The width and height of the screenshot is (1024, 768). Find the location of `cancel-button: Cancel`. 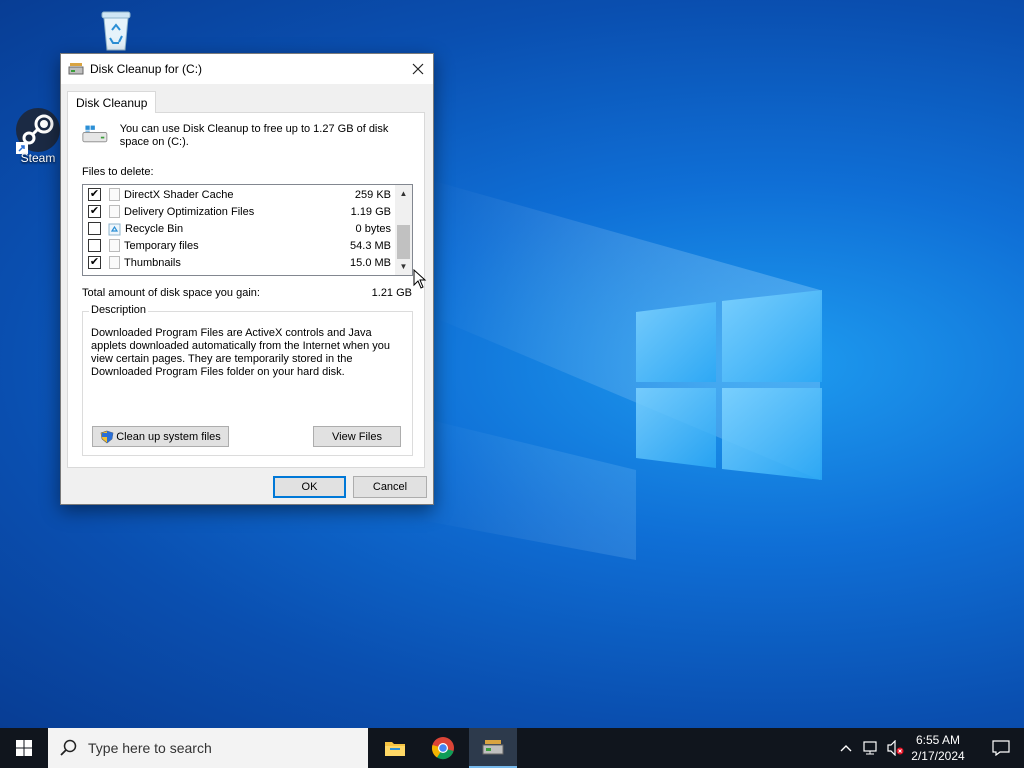

cancel-button: Cancel is located at coordinates (390, 487).